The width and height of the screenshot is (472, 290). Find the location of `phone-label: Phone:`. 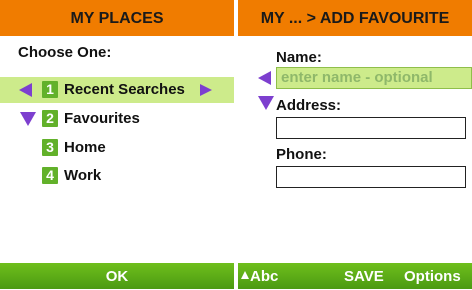

phone-label: Phone: is located at coordinates (301, 154).